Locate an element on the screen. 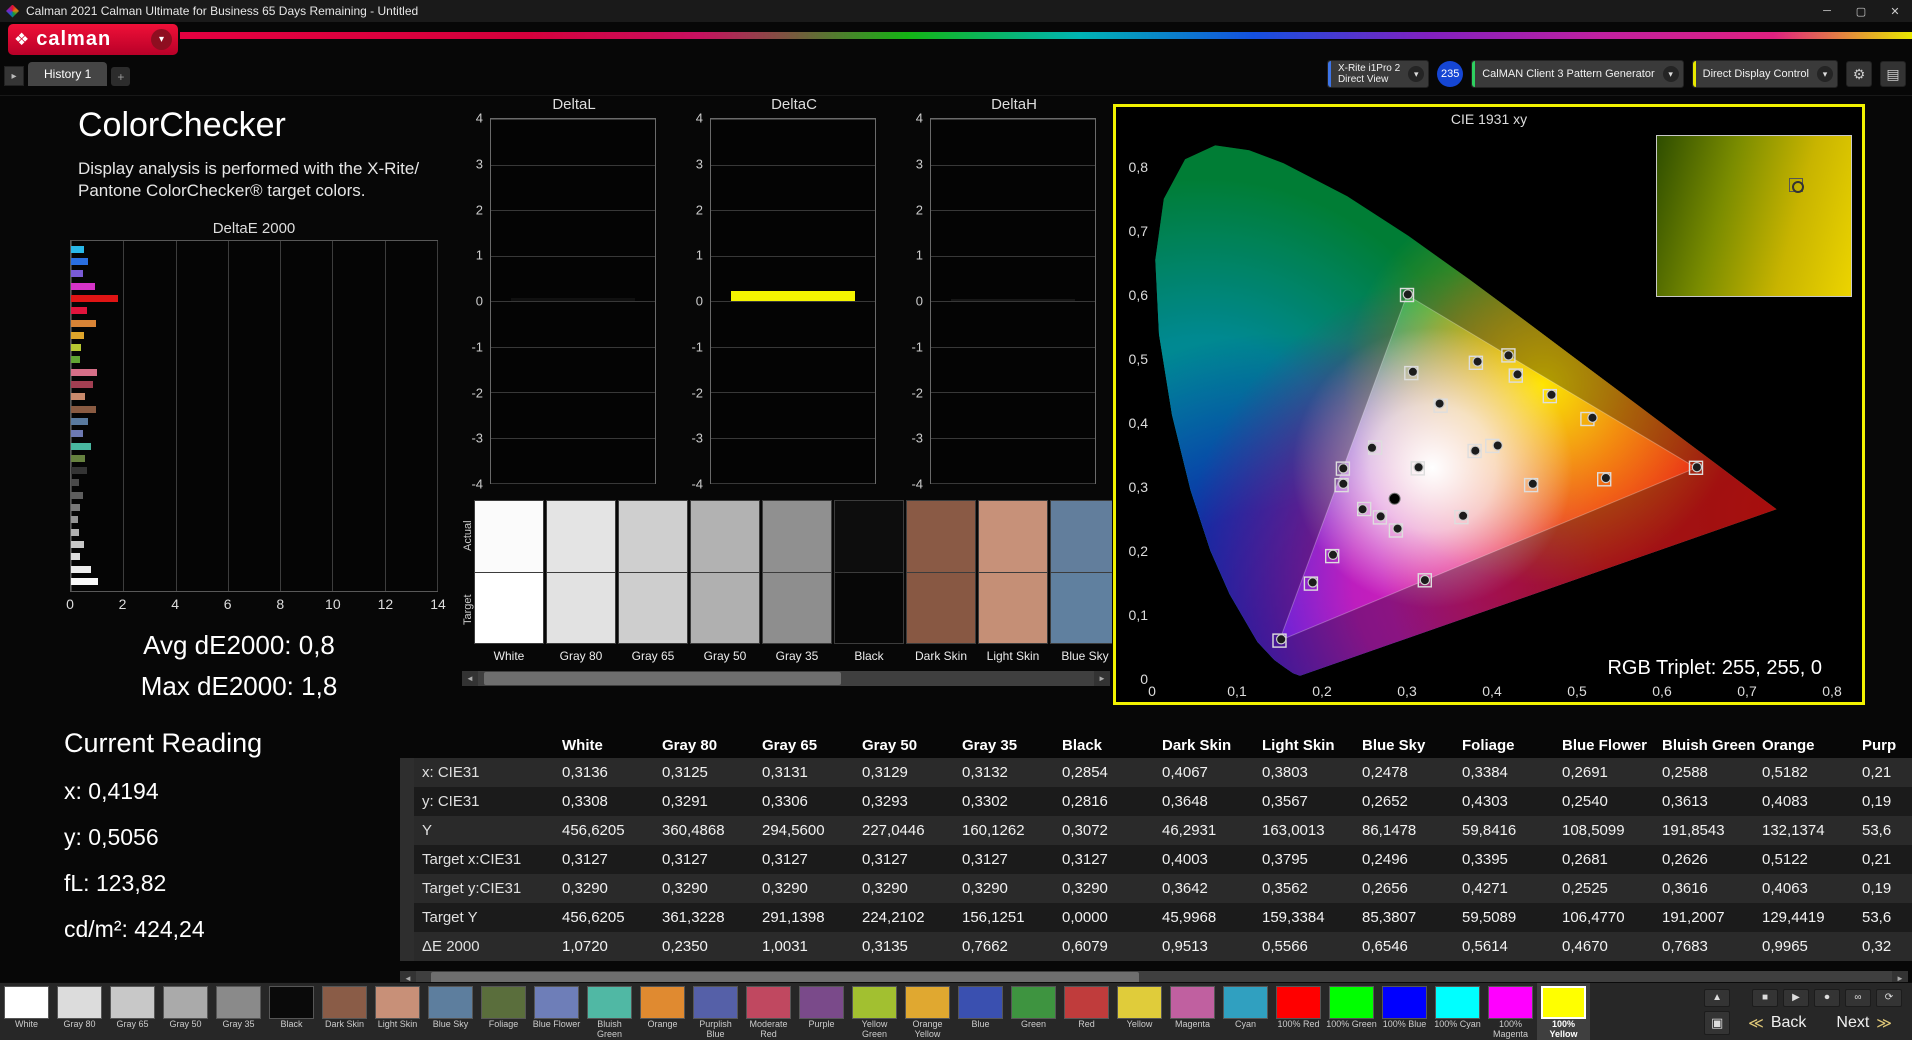  pattern-swatch-100-cyan: 100% Cyan is located at coordinates (1457, 1011).